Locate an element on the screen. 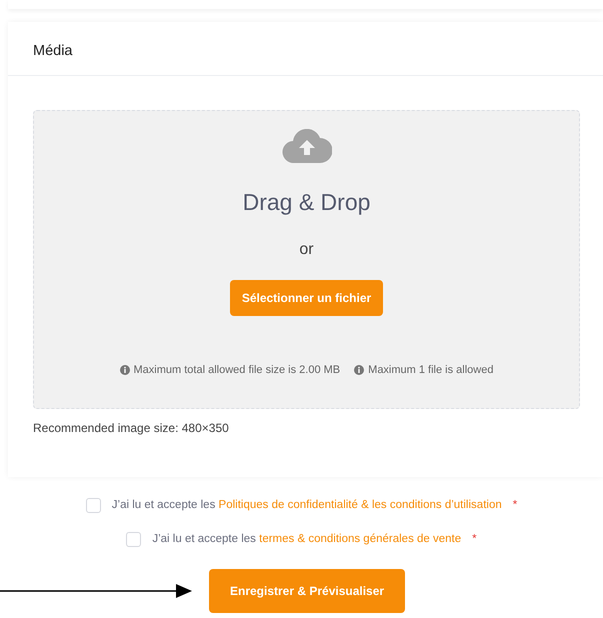 This screenshot has width=603, height=618. consent-text: J’ai lu et accepte les termes & conditions générales de vente is located at coordinates (307, 540).